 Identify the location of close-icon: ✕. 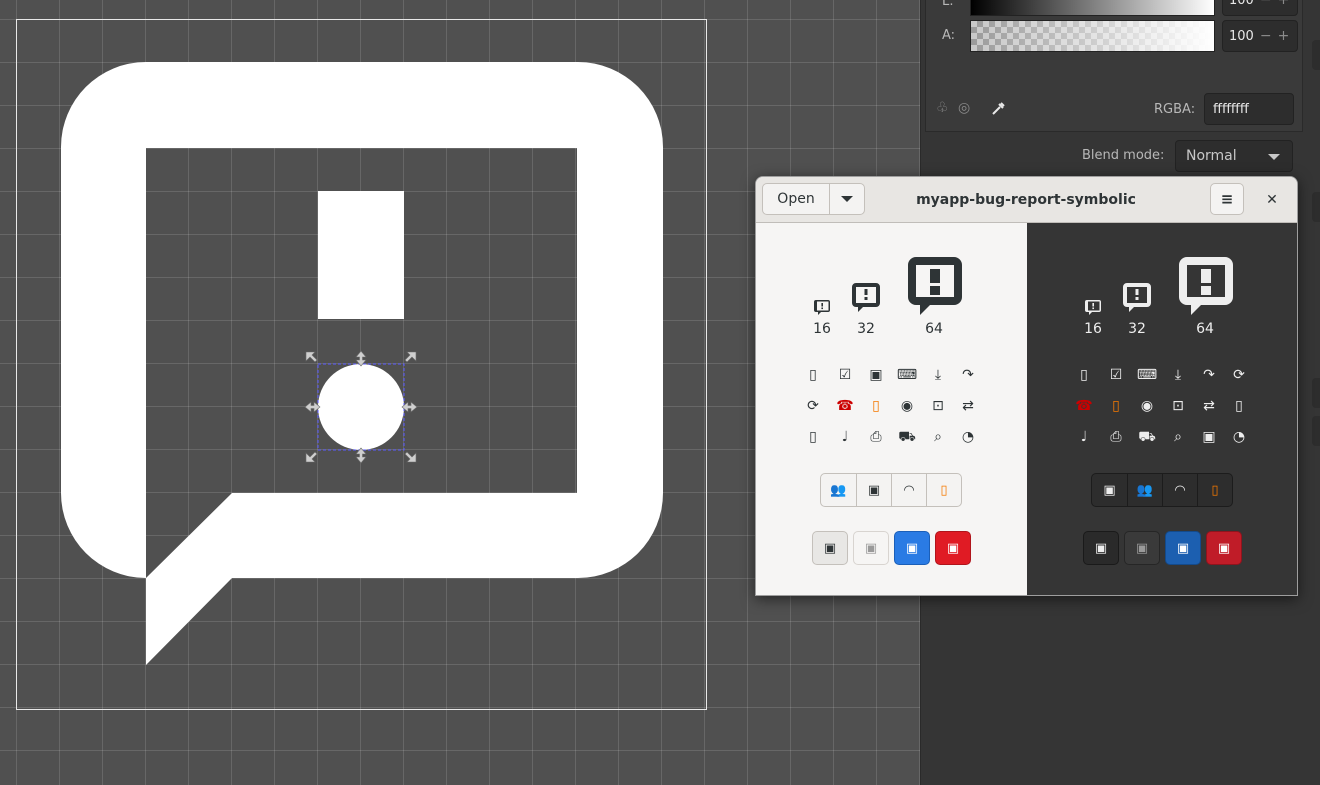
(1272, 200).